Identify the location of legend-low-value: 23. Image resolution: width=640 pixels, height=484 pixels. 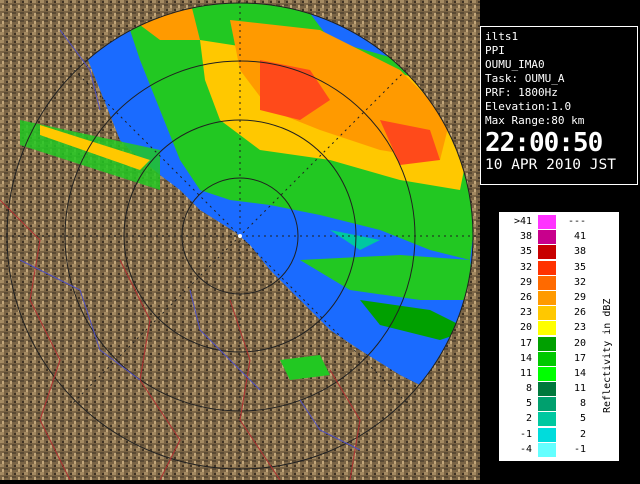
(525, 313).